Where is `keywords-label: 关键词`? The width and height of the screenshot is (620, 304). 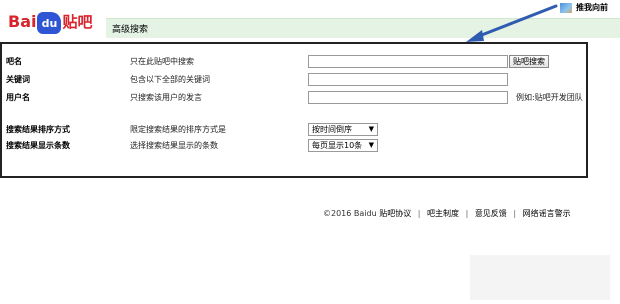
keywords-label: 关键词 is located at coordinates (18, 79).